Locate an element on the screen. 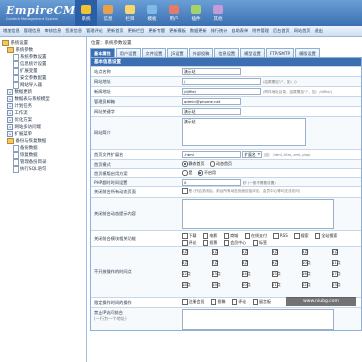 The image size is (362, 362). index-ext-input: .html is located at coordinates (211, 154).